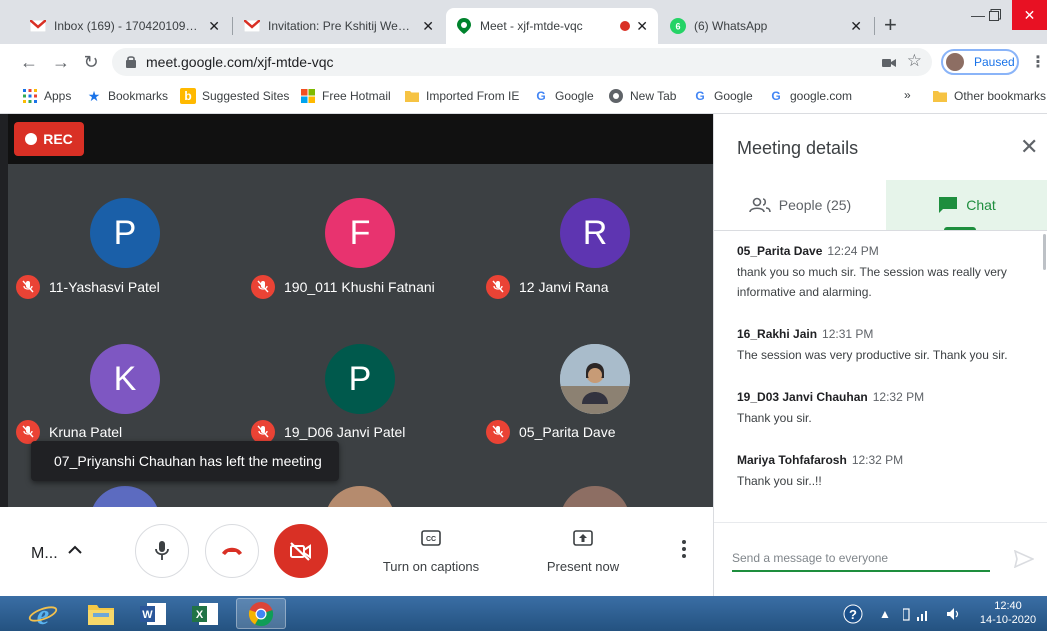 The height and width of the screenshot is (631, 1047). Describe the element at coordinates (263, 287) in the screenshot. I see `mic-off-icon` at that location.